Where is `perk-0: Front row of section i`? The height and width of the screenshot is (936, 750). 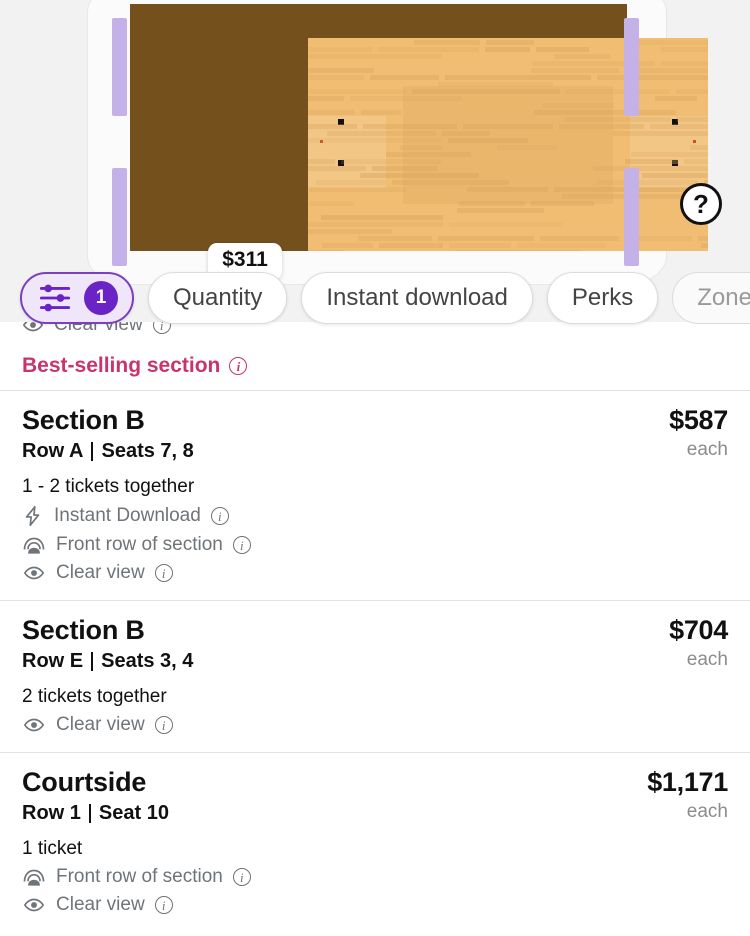
perk-0: Front row of section i is located at coordinates (375, 877).